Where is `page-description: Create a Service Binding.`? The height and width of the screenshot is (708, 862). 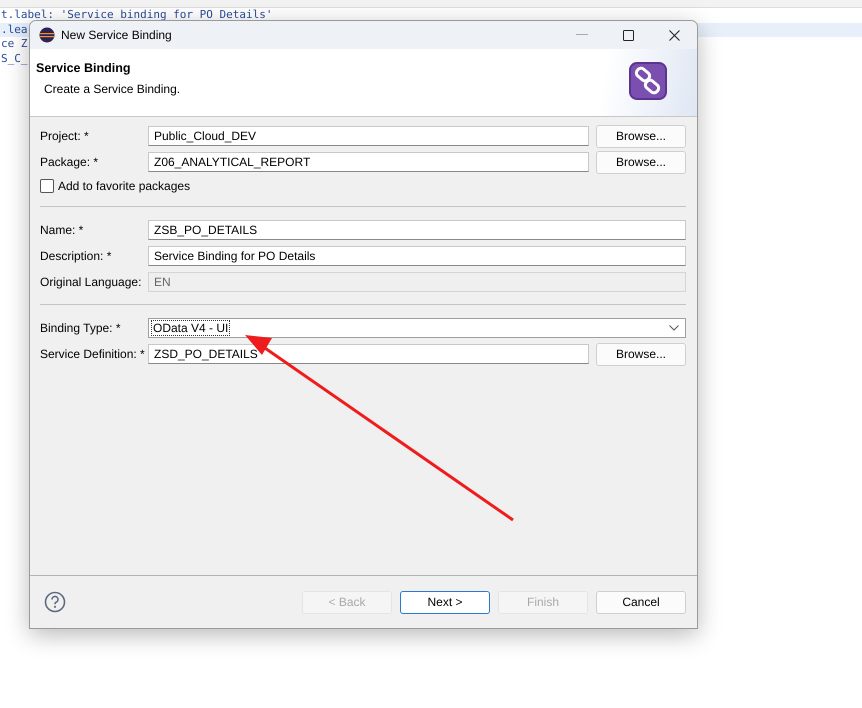 page-description: Create a Service Binding. is located at coordinates (111, 89).